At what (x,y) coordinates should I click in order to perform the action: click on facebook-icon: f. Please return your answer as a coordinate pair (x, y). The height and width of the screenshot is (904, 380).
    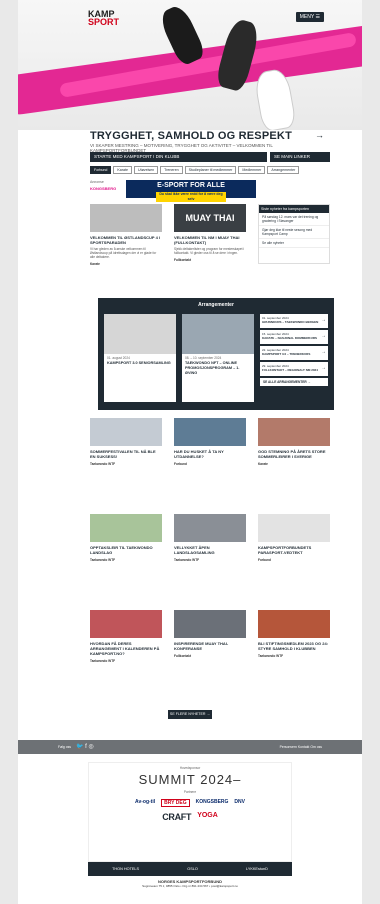
    Looking at the image, I should click on (86, 747).